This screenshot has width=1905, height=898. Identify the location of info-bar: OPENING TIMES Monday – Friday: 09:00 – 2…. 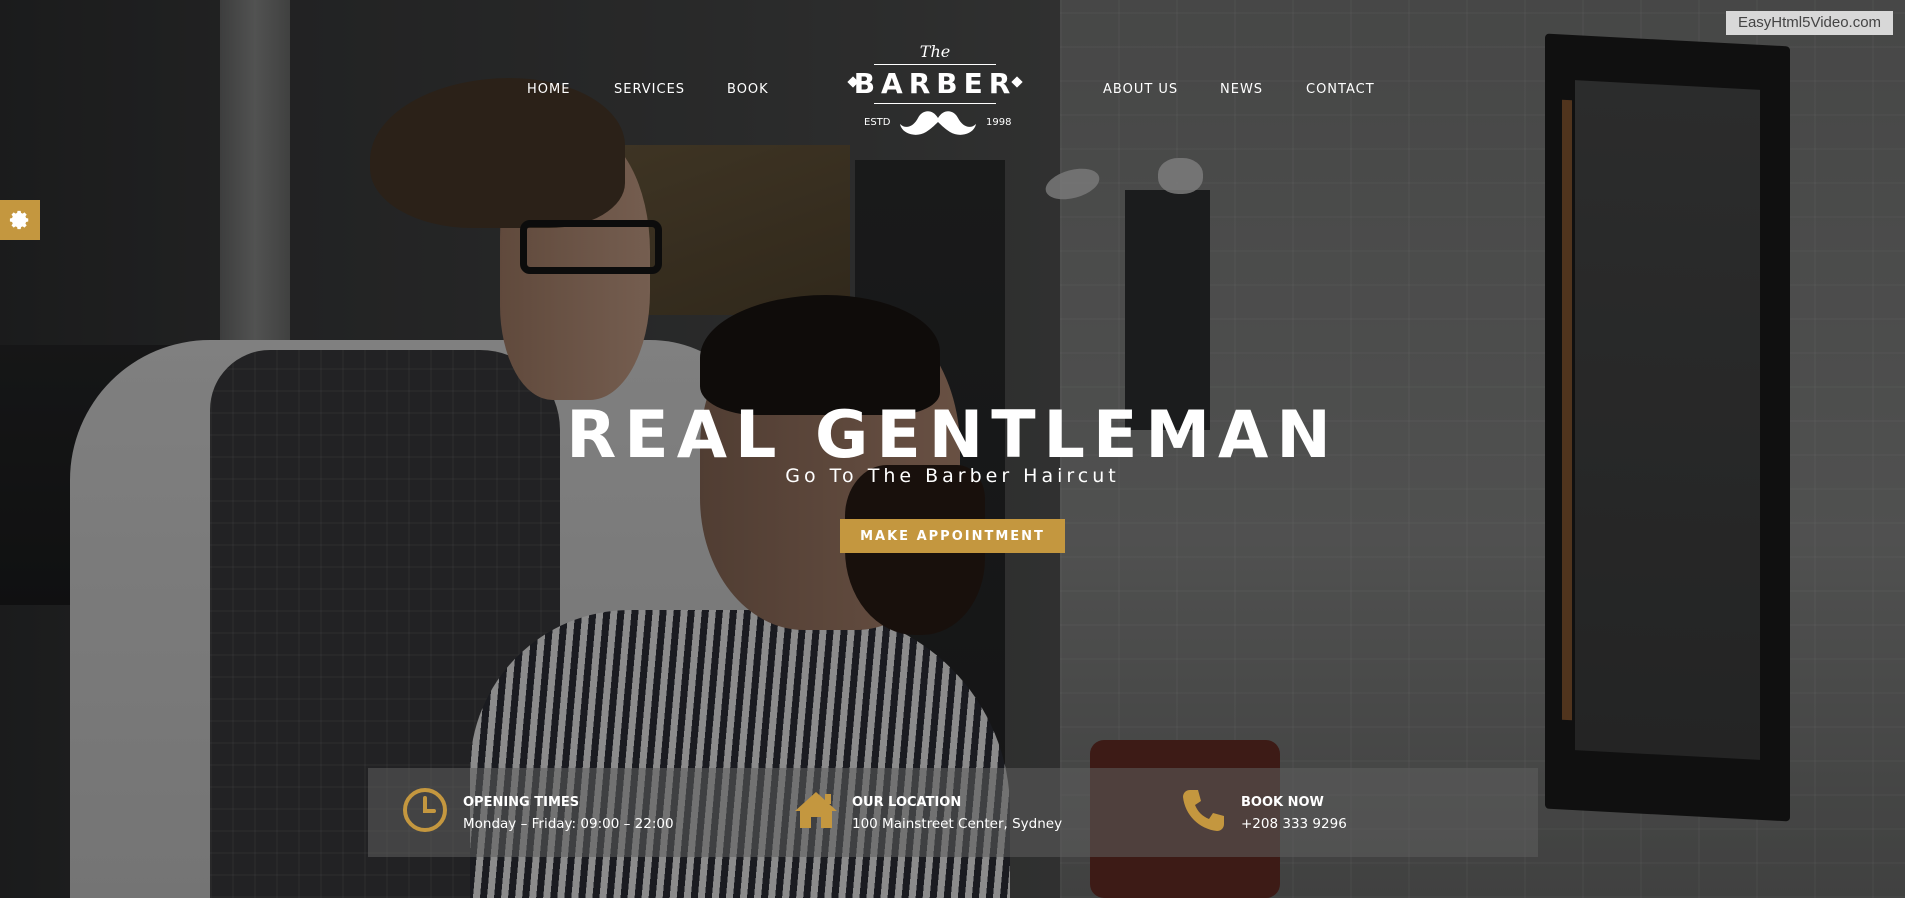
(953, 812).